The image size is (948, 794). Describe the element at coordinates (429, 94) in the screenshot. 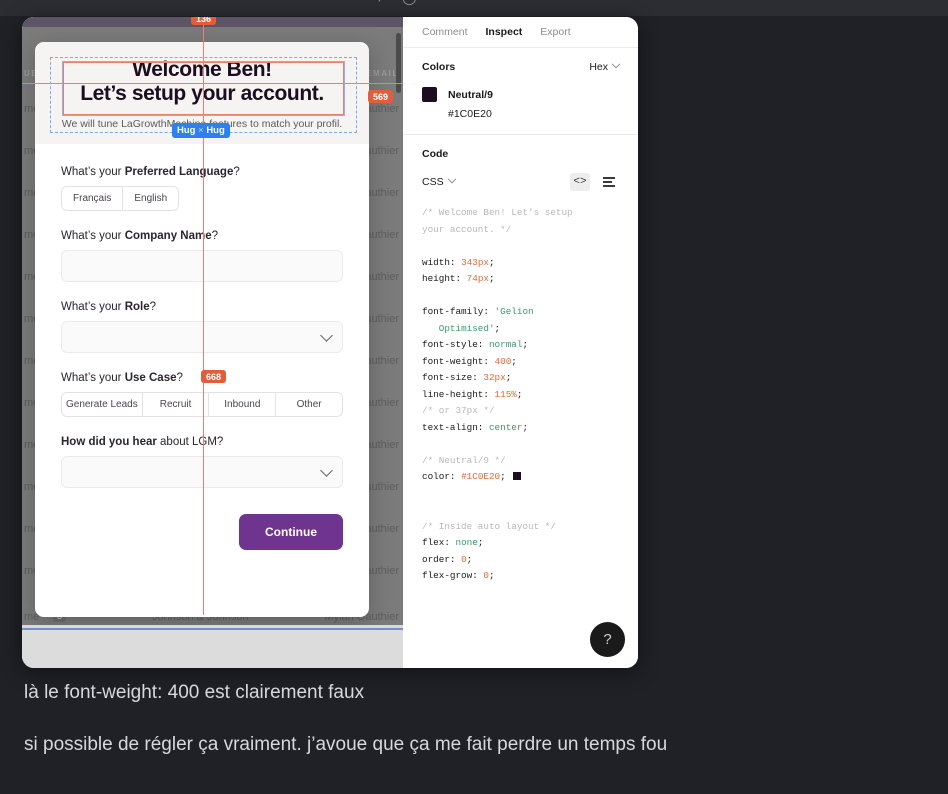

I see `color-swatch` at that location.